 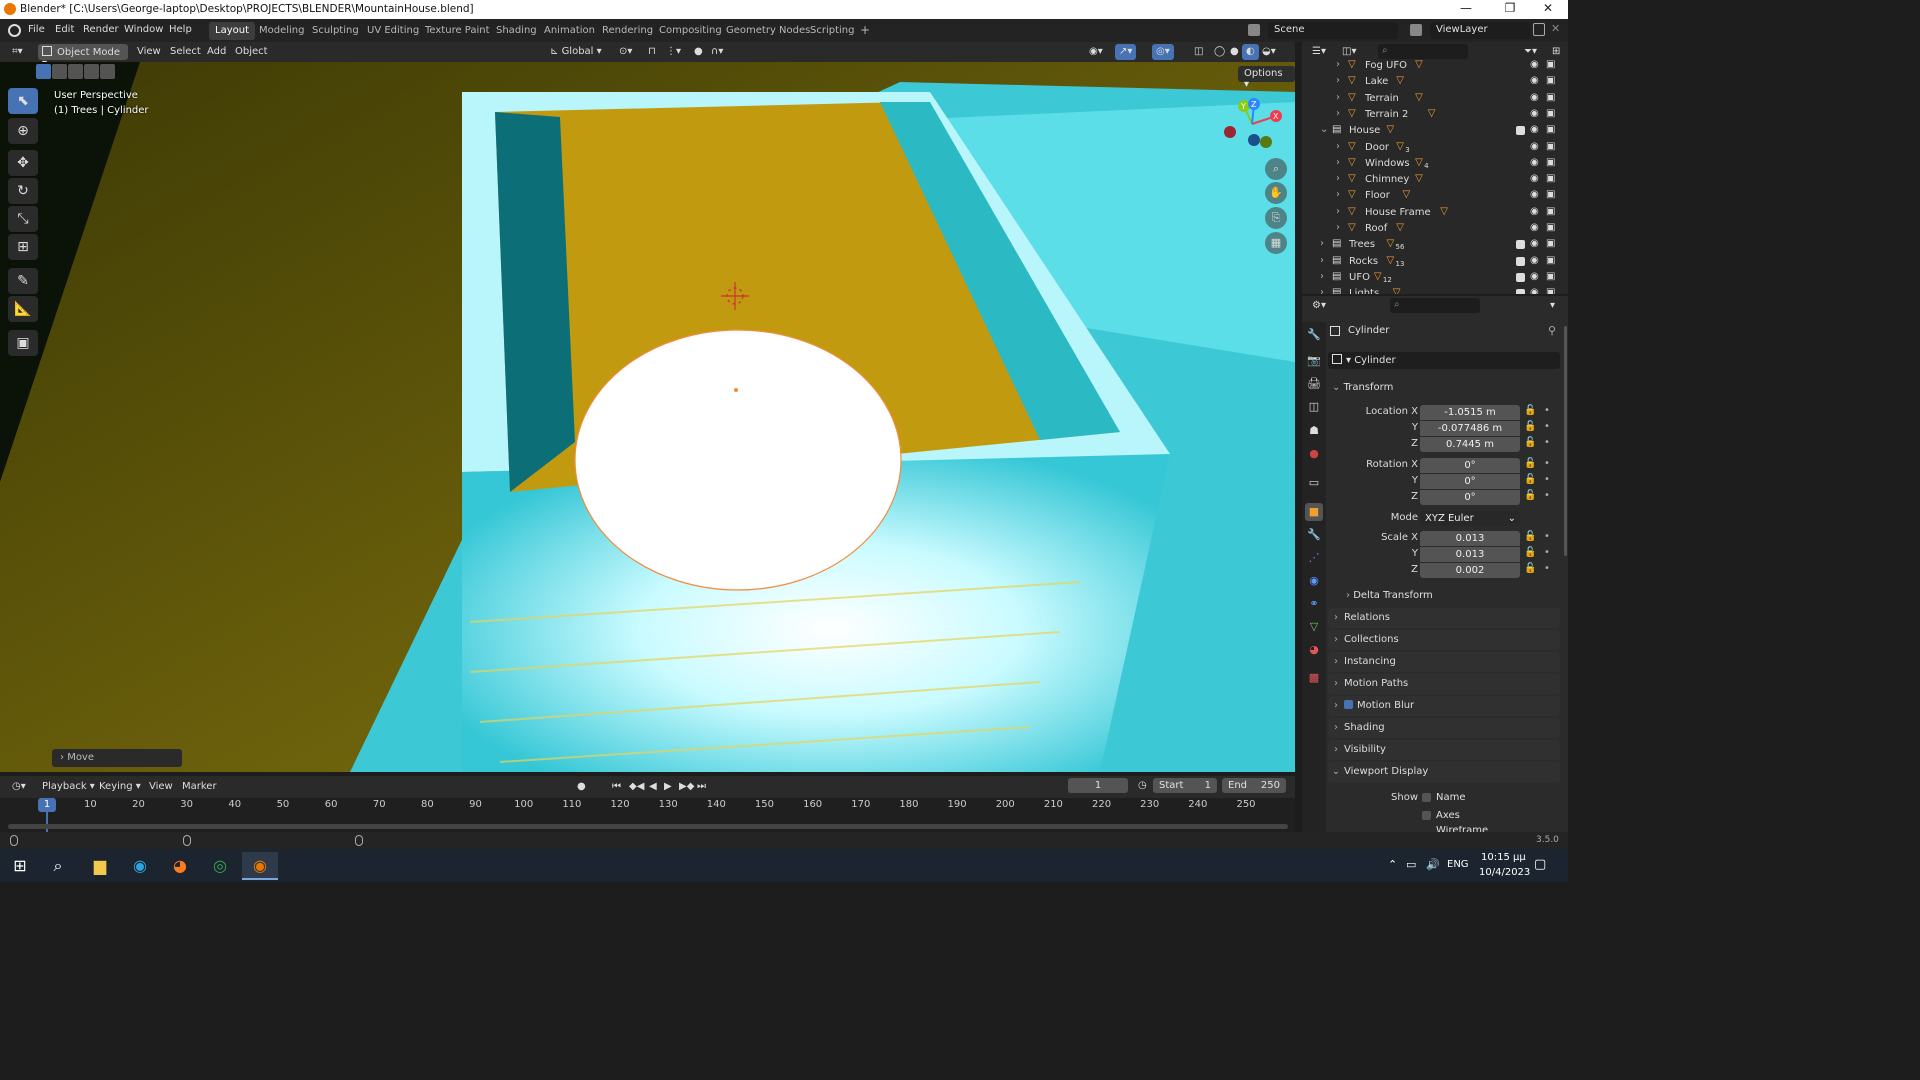 I want to click on rotation-x-field: 0°, so click(x=1470, y=465).